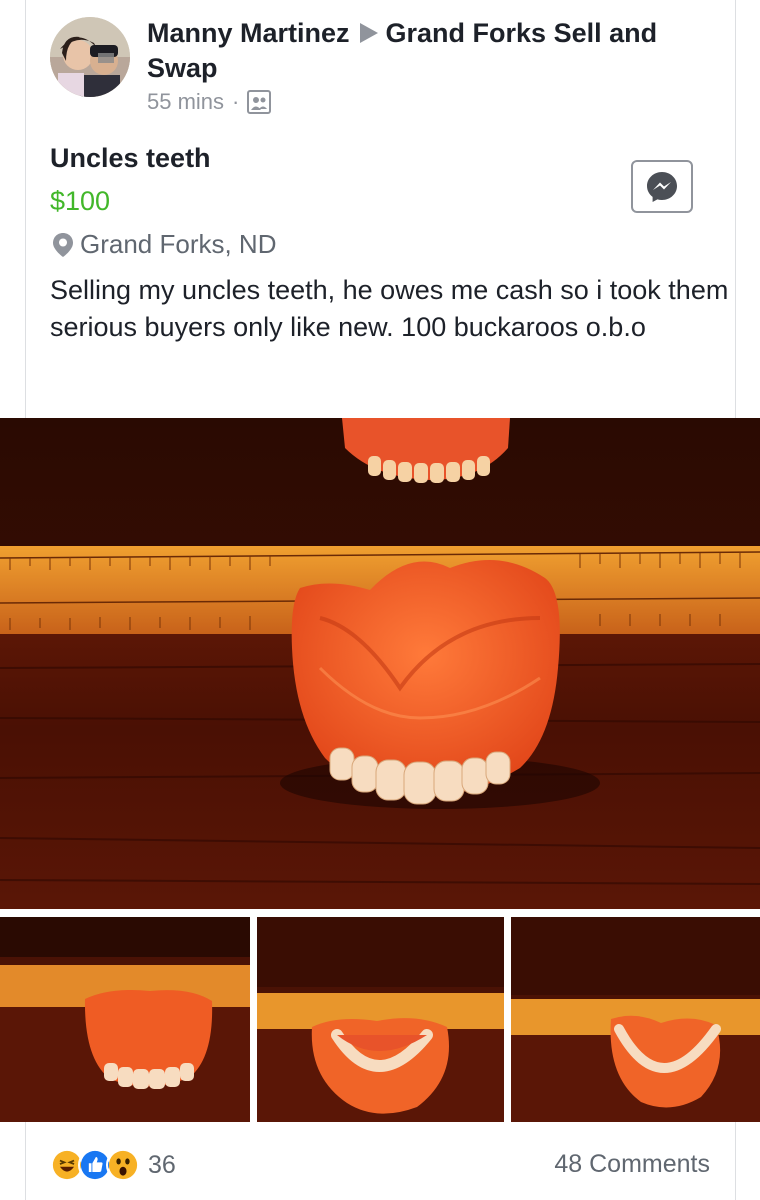  I want to click on comments-count-link: 48 Comments, so click(632, 1164).